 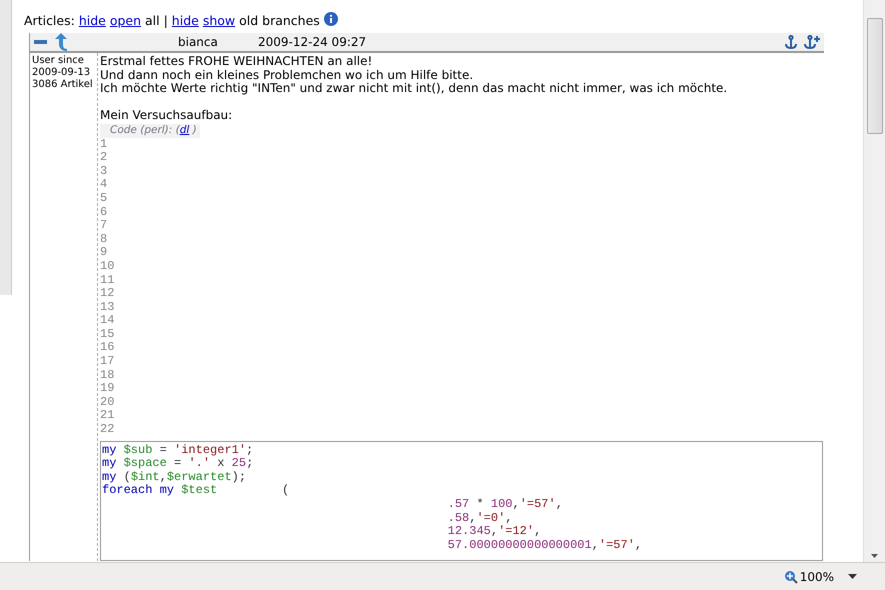 What do you see at coordinates (104, 213) in the screenshot?
I see `line-number: 6` at bounding box center [104, 213].